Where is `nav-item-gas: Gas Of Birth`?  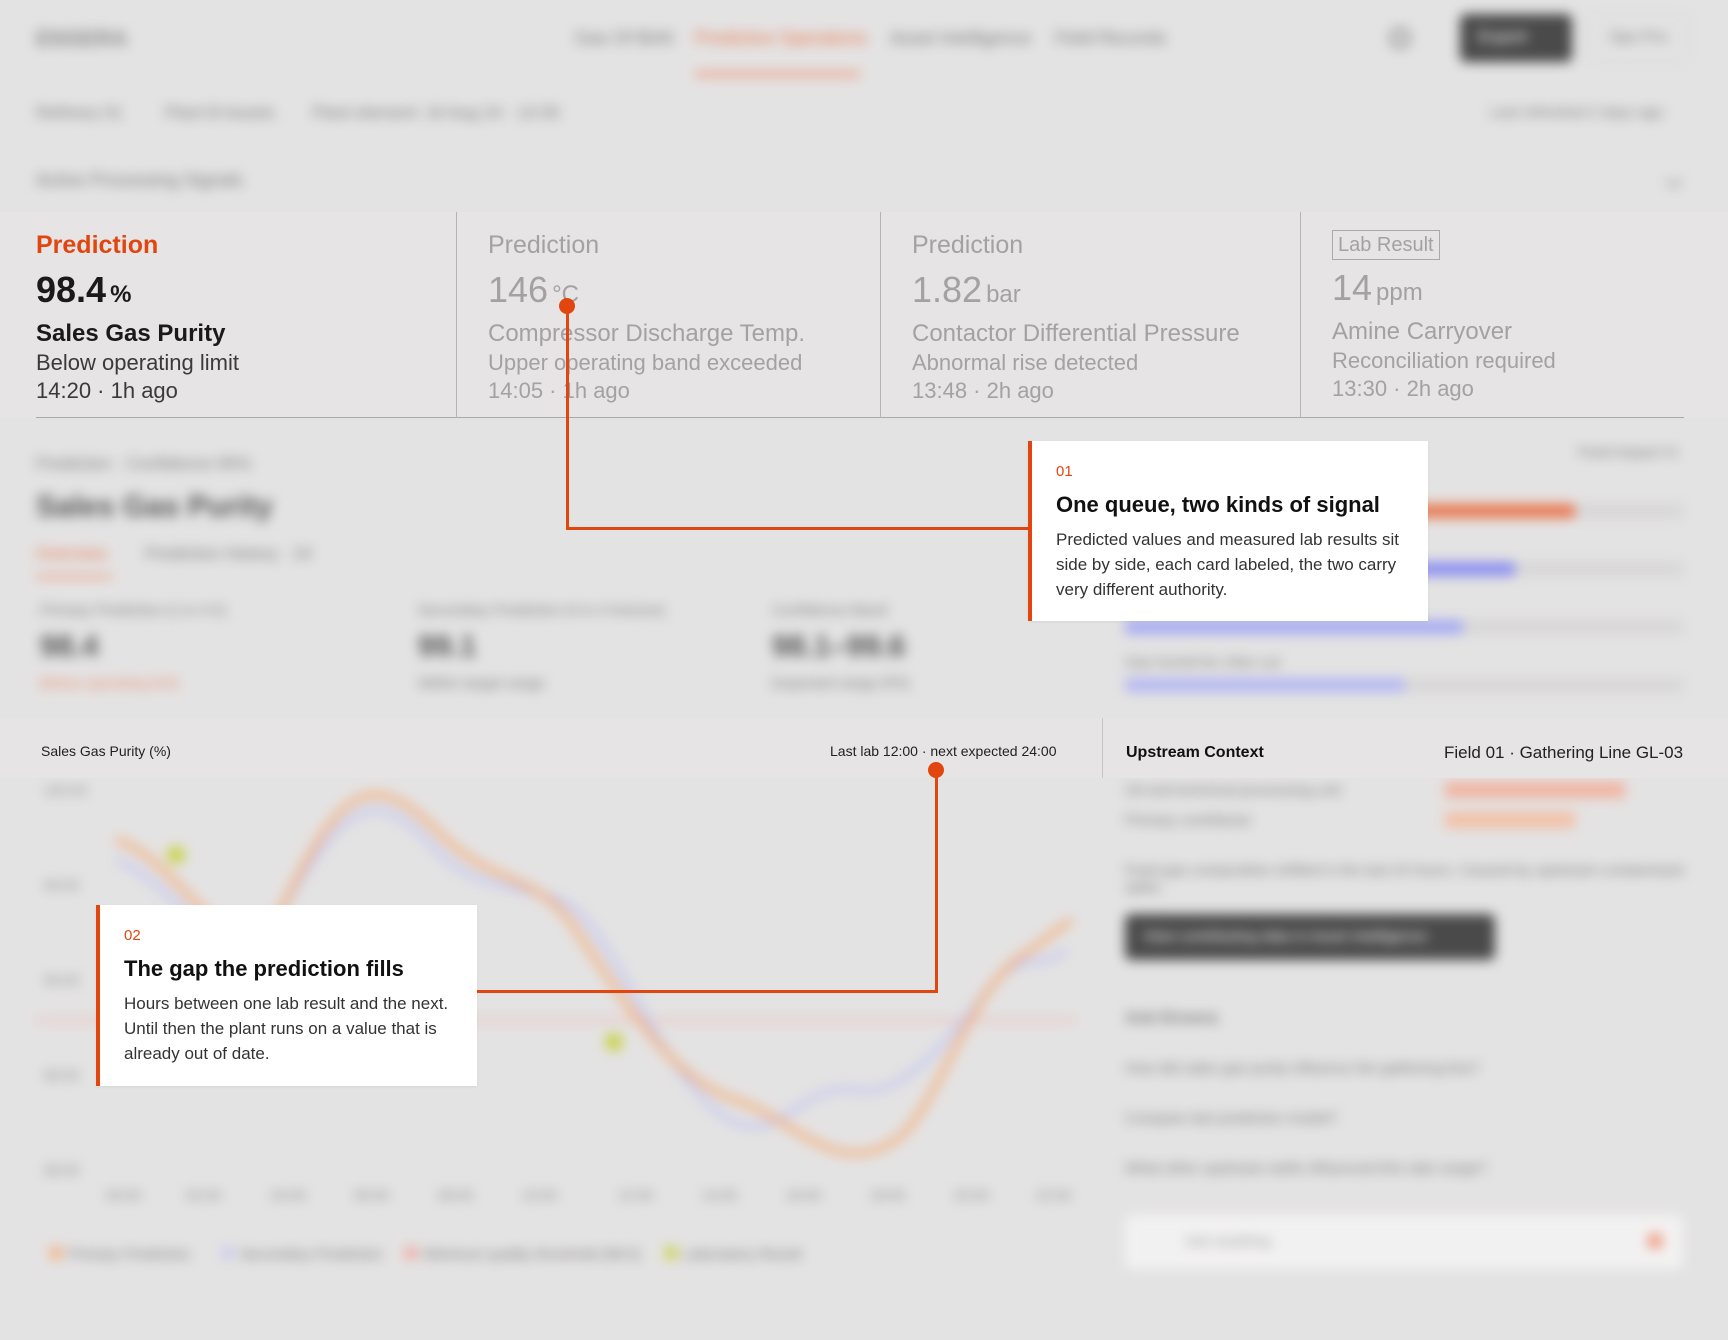
nav-item-gas: Gas Of Birth is located at coordinates (624, 38).